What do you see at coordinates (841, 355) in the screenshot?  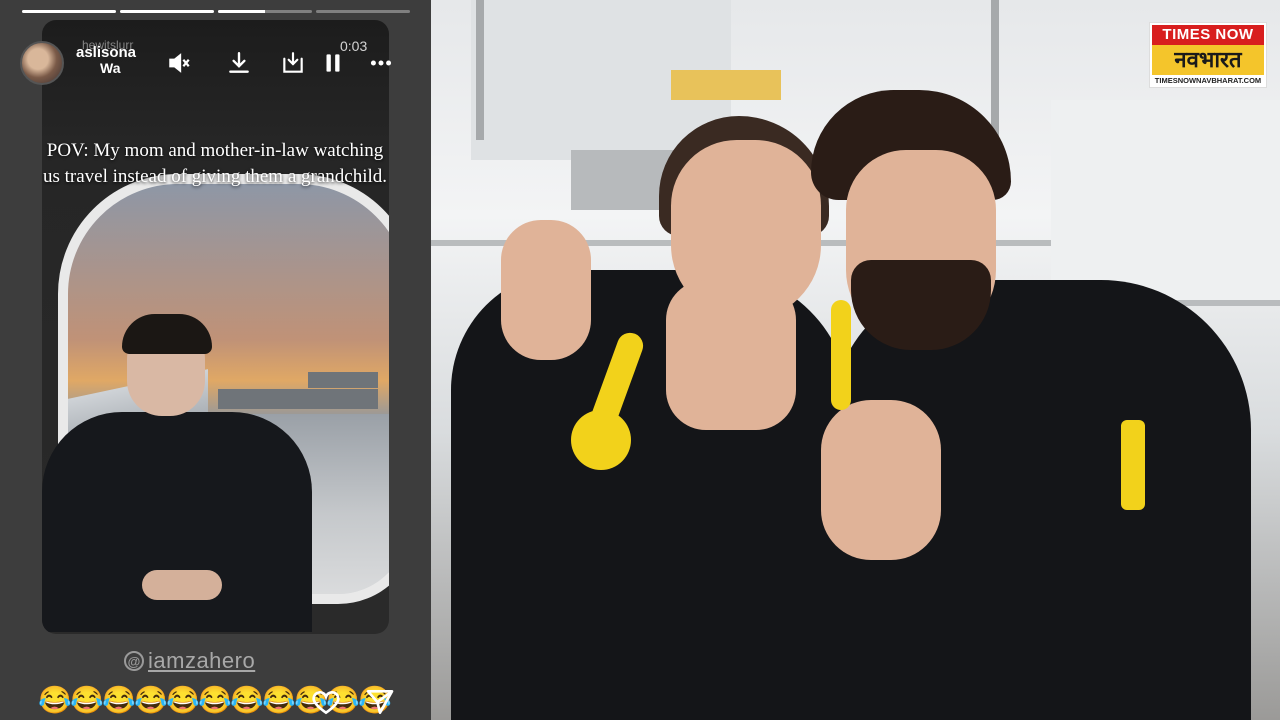 I see `regulator-hose` at bounding box center [841, 355].